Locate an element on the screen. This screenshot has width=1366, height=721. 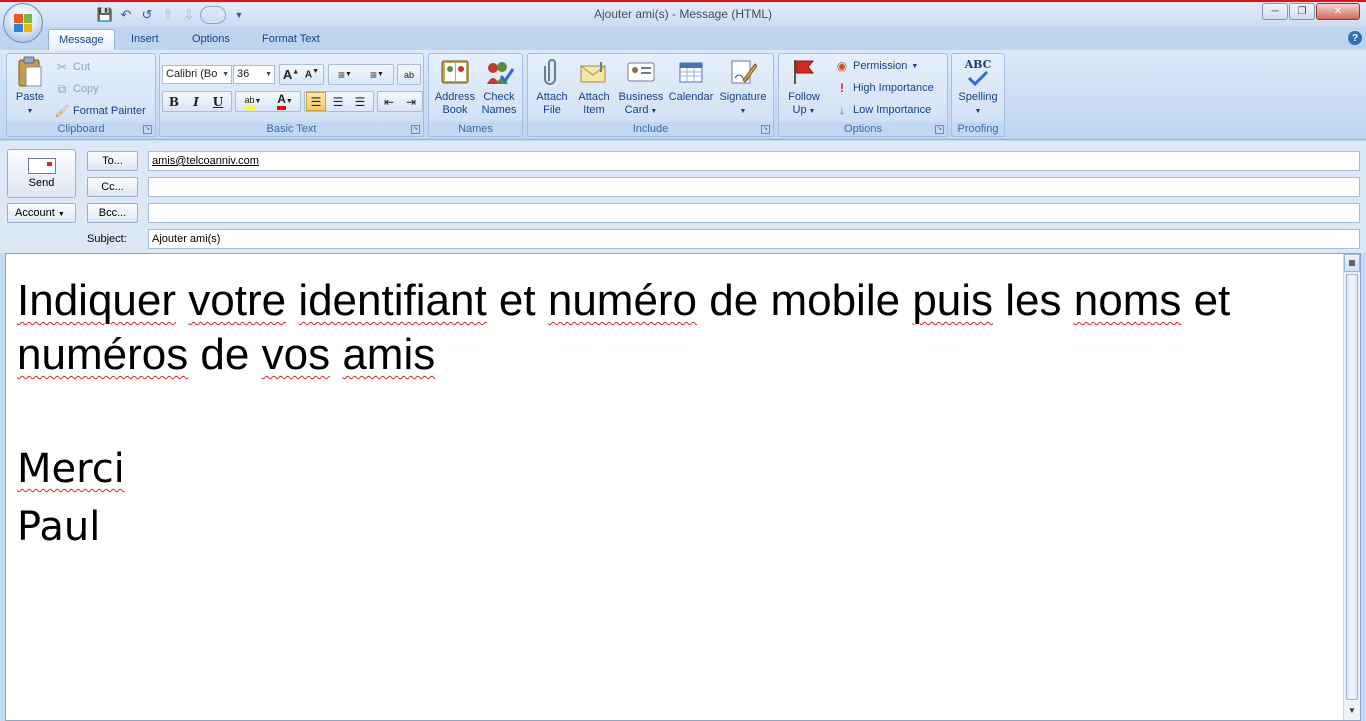
grow-font-button: A▲ is located at coordinates (291, 74).